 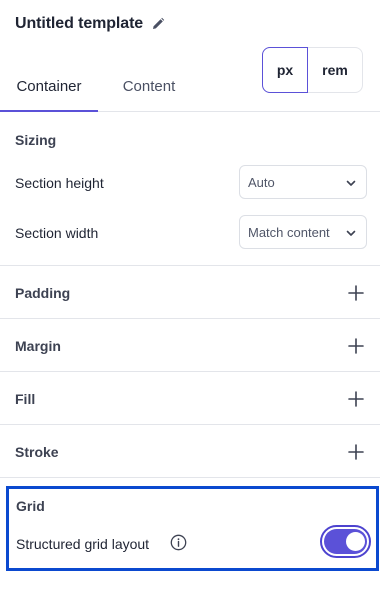 I want to click on tab-content: Content, so click(x=149, y=86).